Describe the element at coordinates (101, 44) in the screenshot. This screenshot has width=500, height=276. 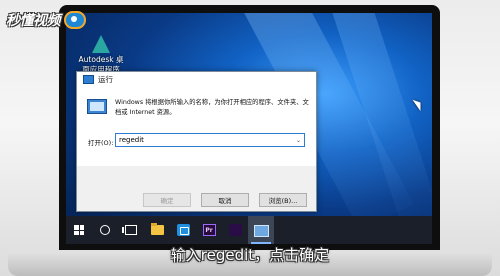
I see `autodesk-icon` at that location.